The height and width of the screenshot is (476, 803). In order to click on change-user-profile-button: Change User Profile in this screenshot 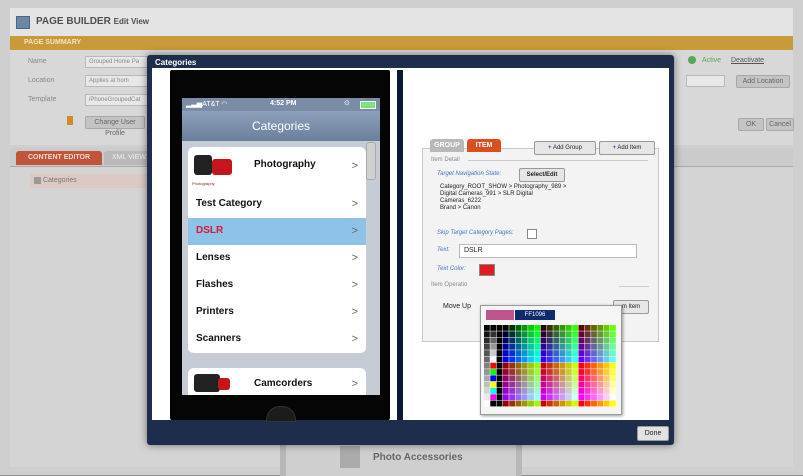, I will do `click(115, 126)`.